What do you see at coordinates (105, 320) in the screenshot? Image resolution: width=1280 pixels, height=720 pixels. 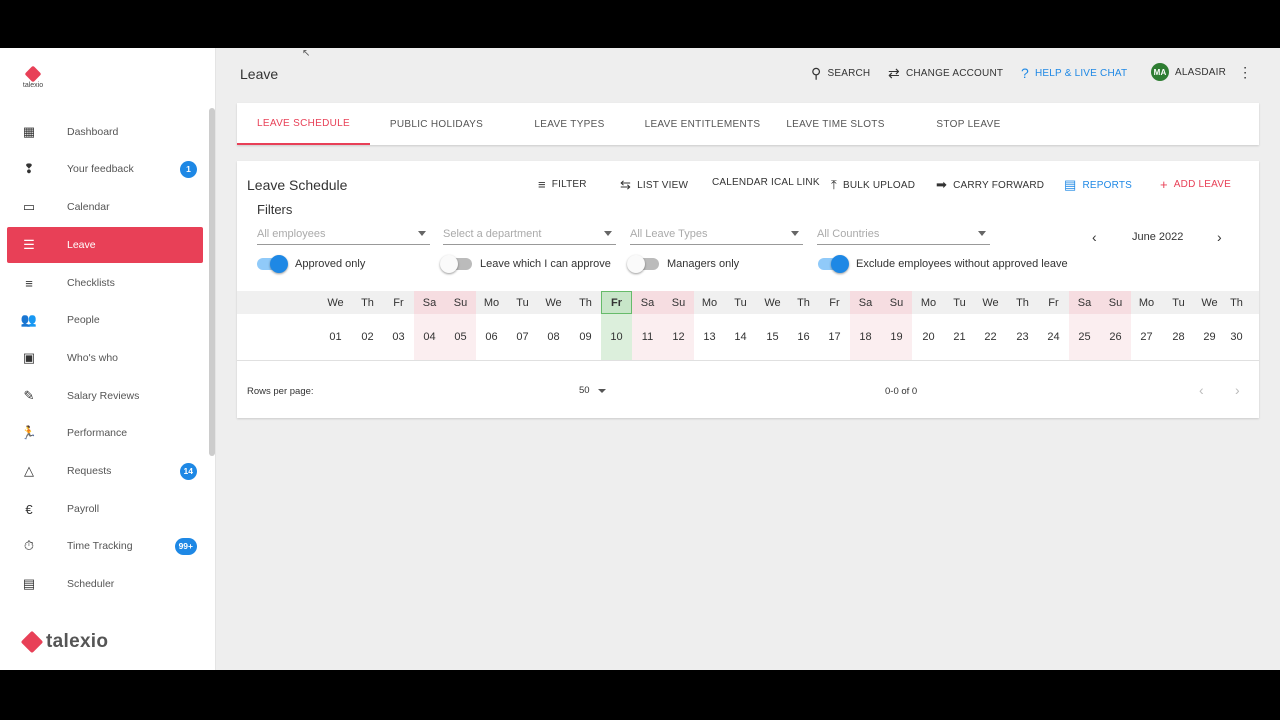 I see `sidebar-item-people: 👥 People` at bounding box center [105, 320].